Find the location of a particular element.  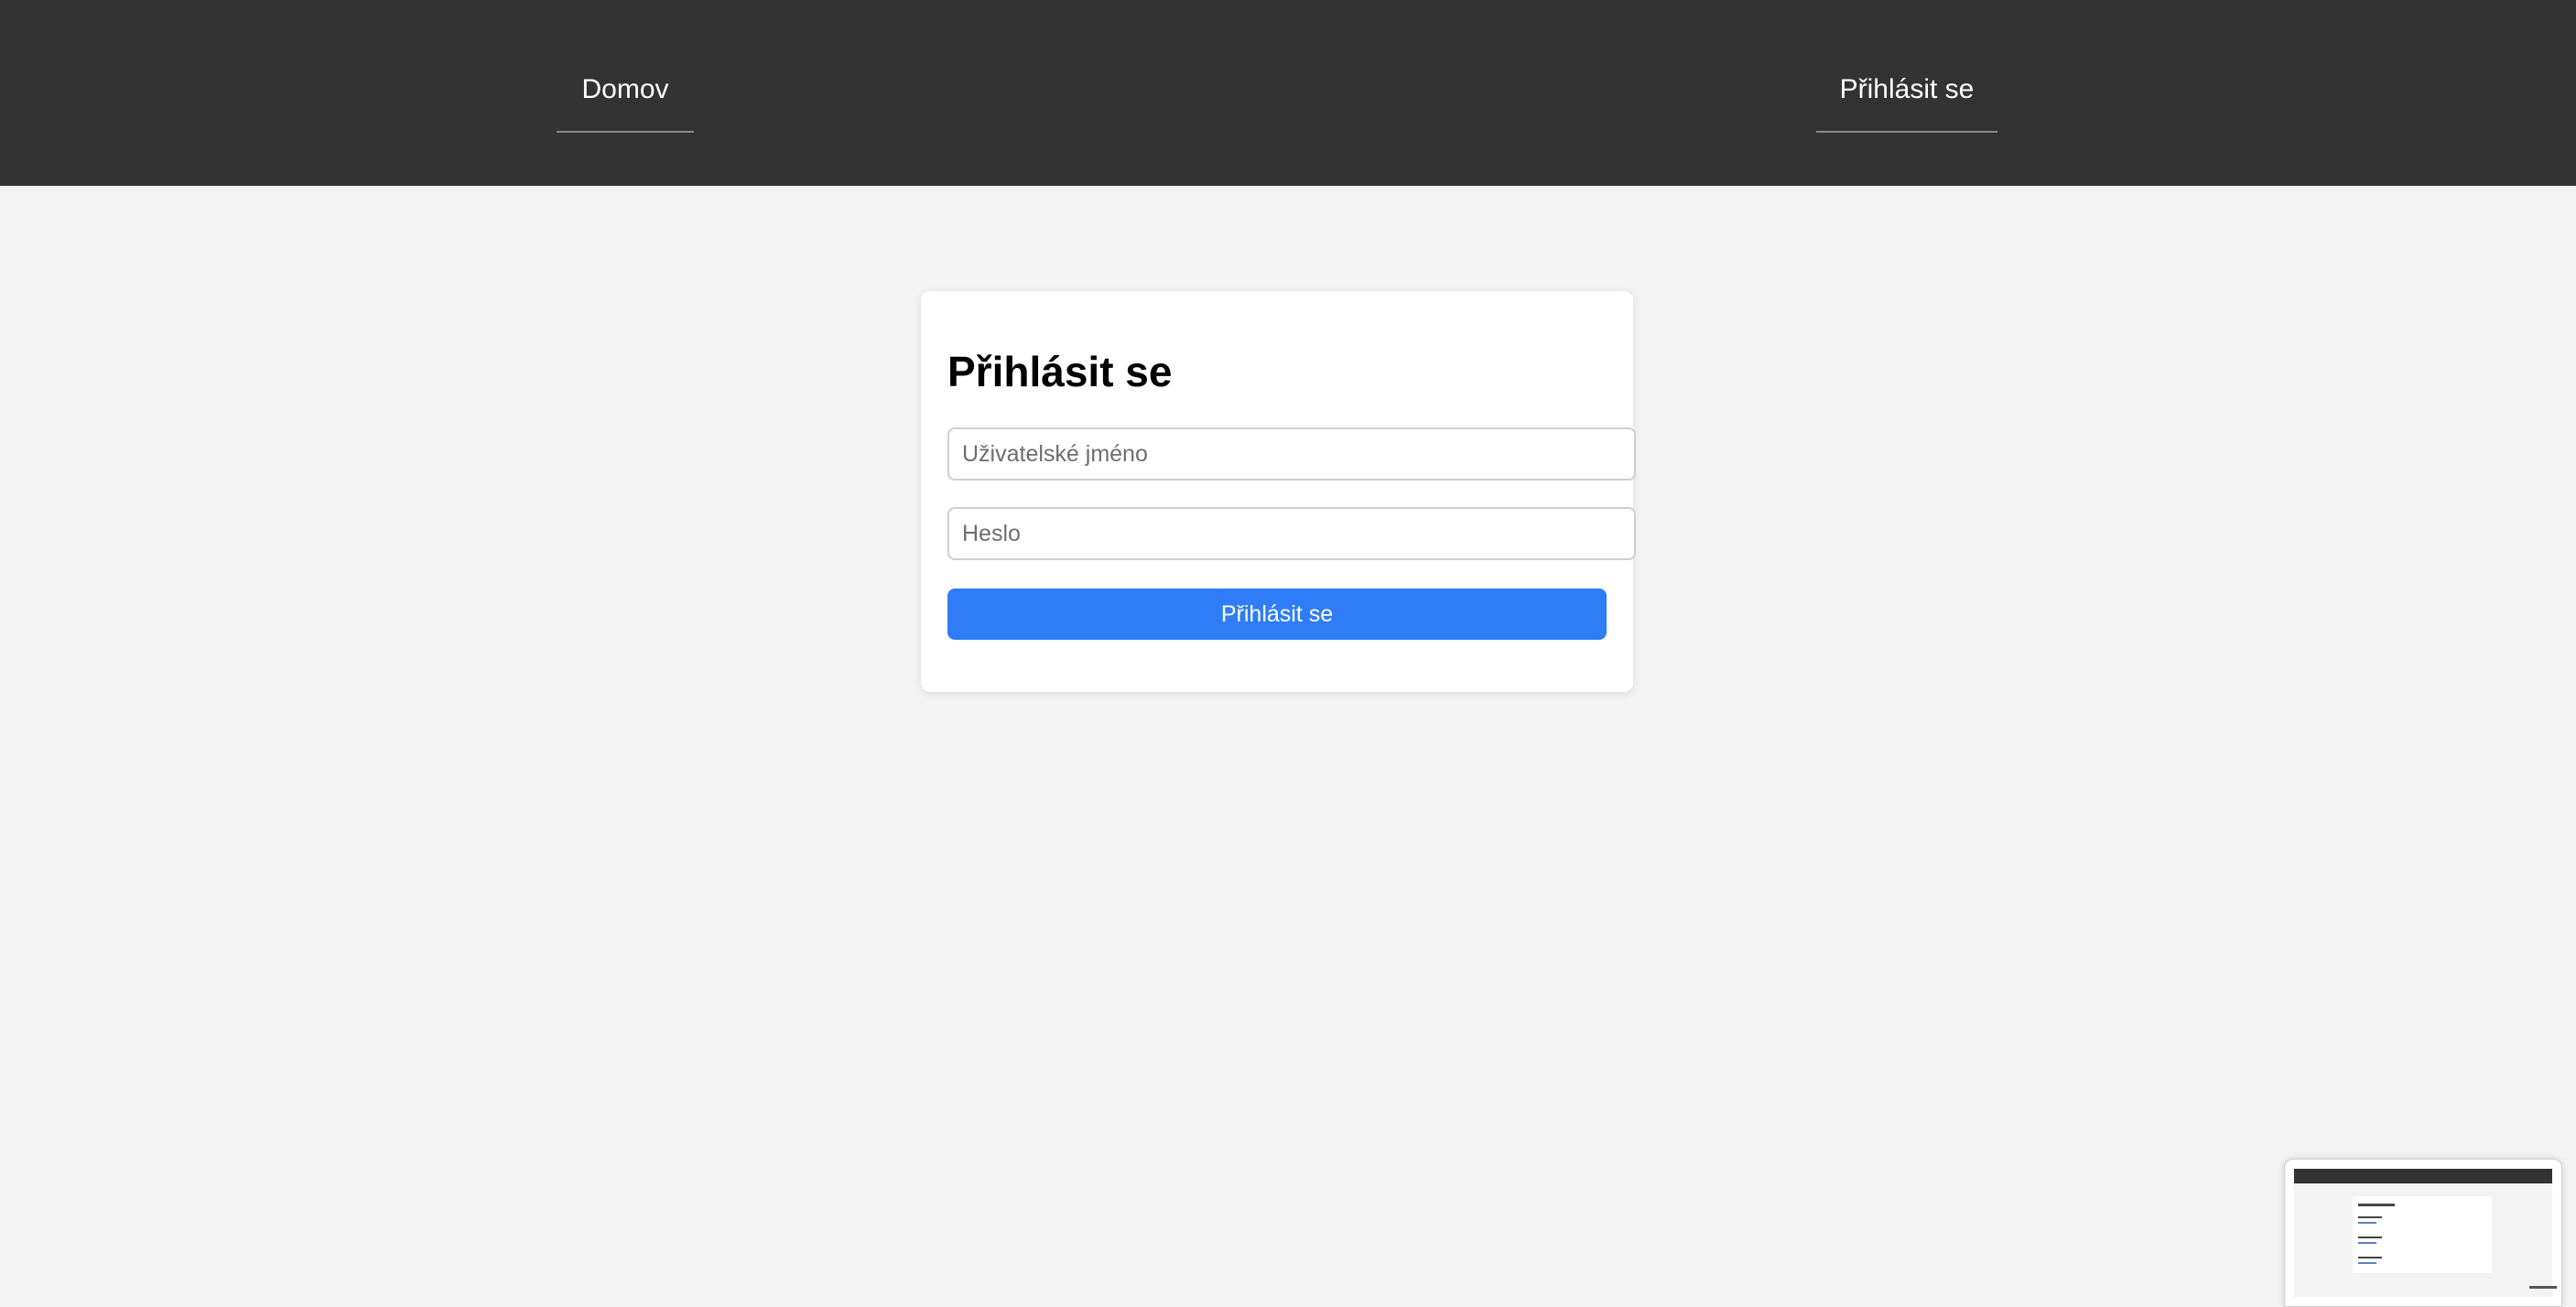

password-input is located at coordinates (1292, 533).